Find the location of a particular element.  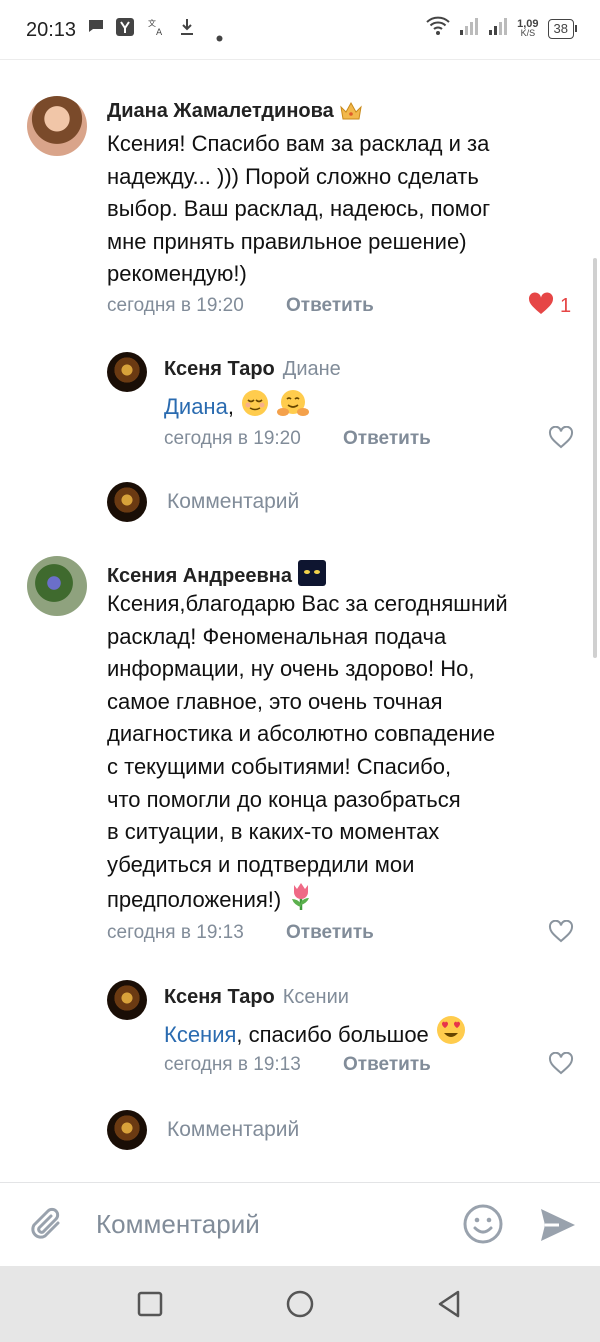

crown-icon is located at coordinates (351, 114).